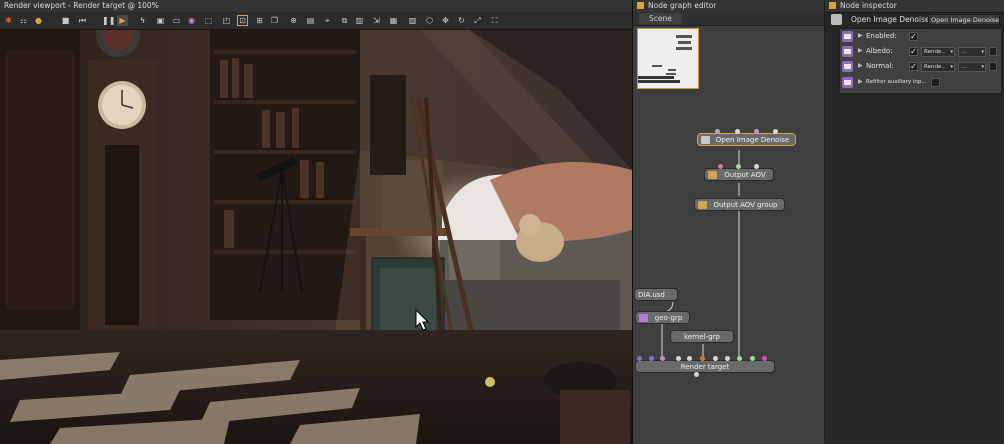  I want to click on region-select-icon: ⊡, so click(242, 20).